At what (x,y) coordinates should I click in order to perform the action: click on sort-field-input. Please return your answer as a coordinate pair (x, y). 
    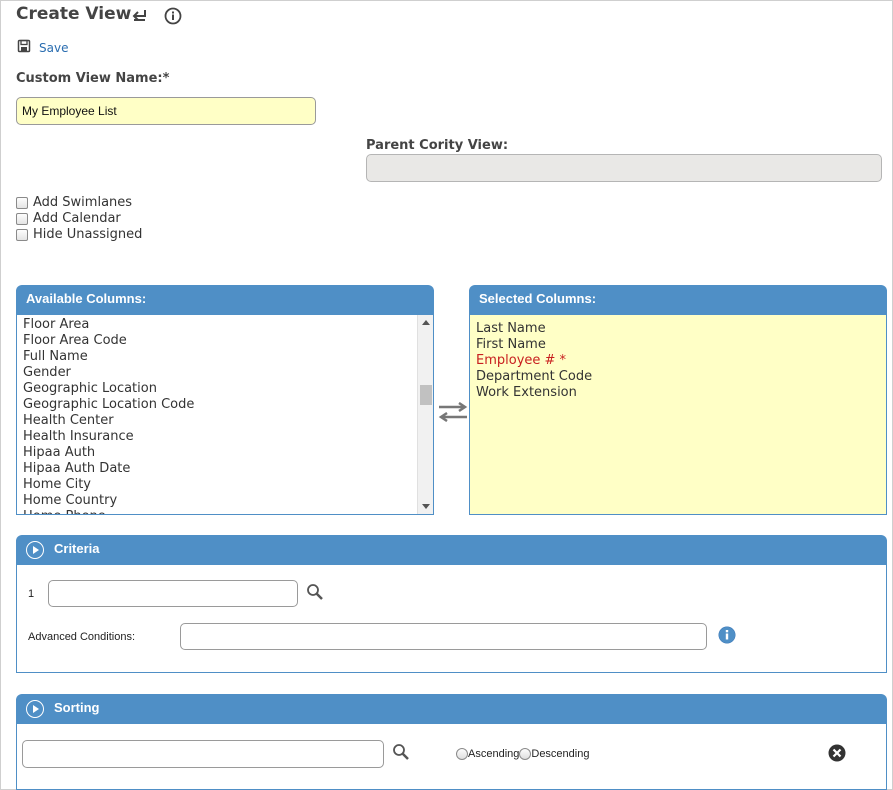
    Looking at the image, I should click on (203, 754).